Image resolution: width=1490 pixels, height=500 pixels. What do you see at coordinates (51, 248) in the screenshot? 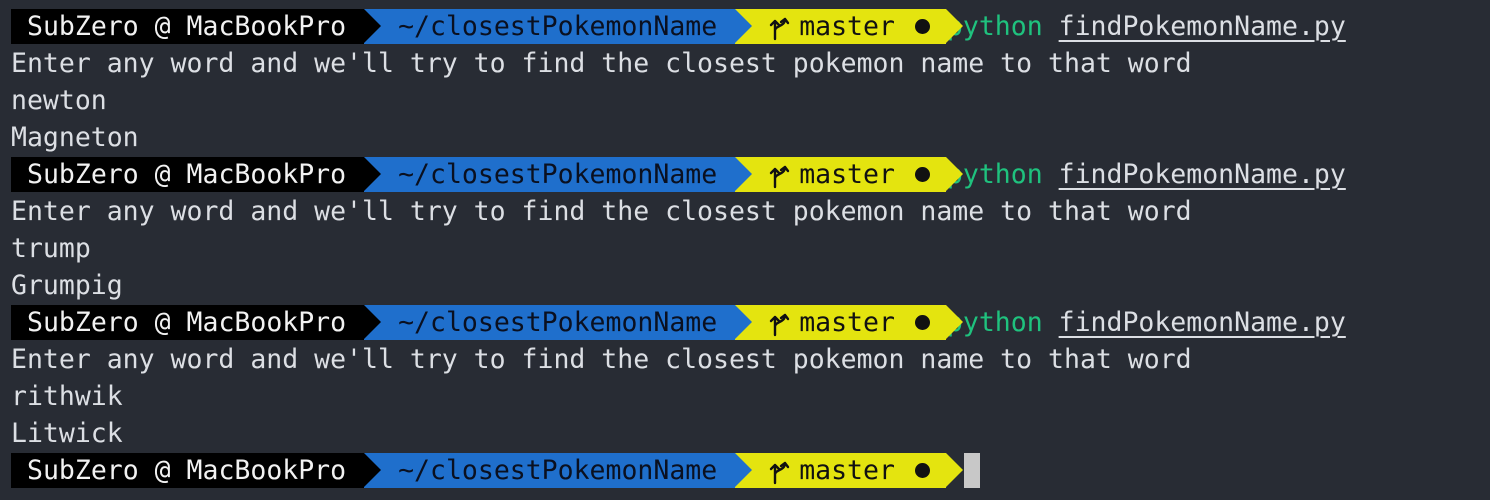
I see `user-input: trump` at bounding box center [51, 248].